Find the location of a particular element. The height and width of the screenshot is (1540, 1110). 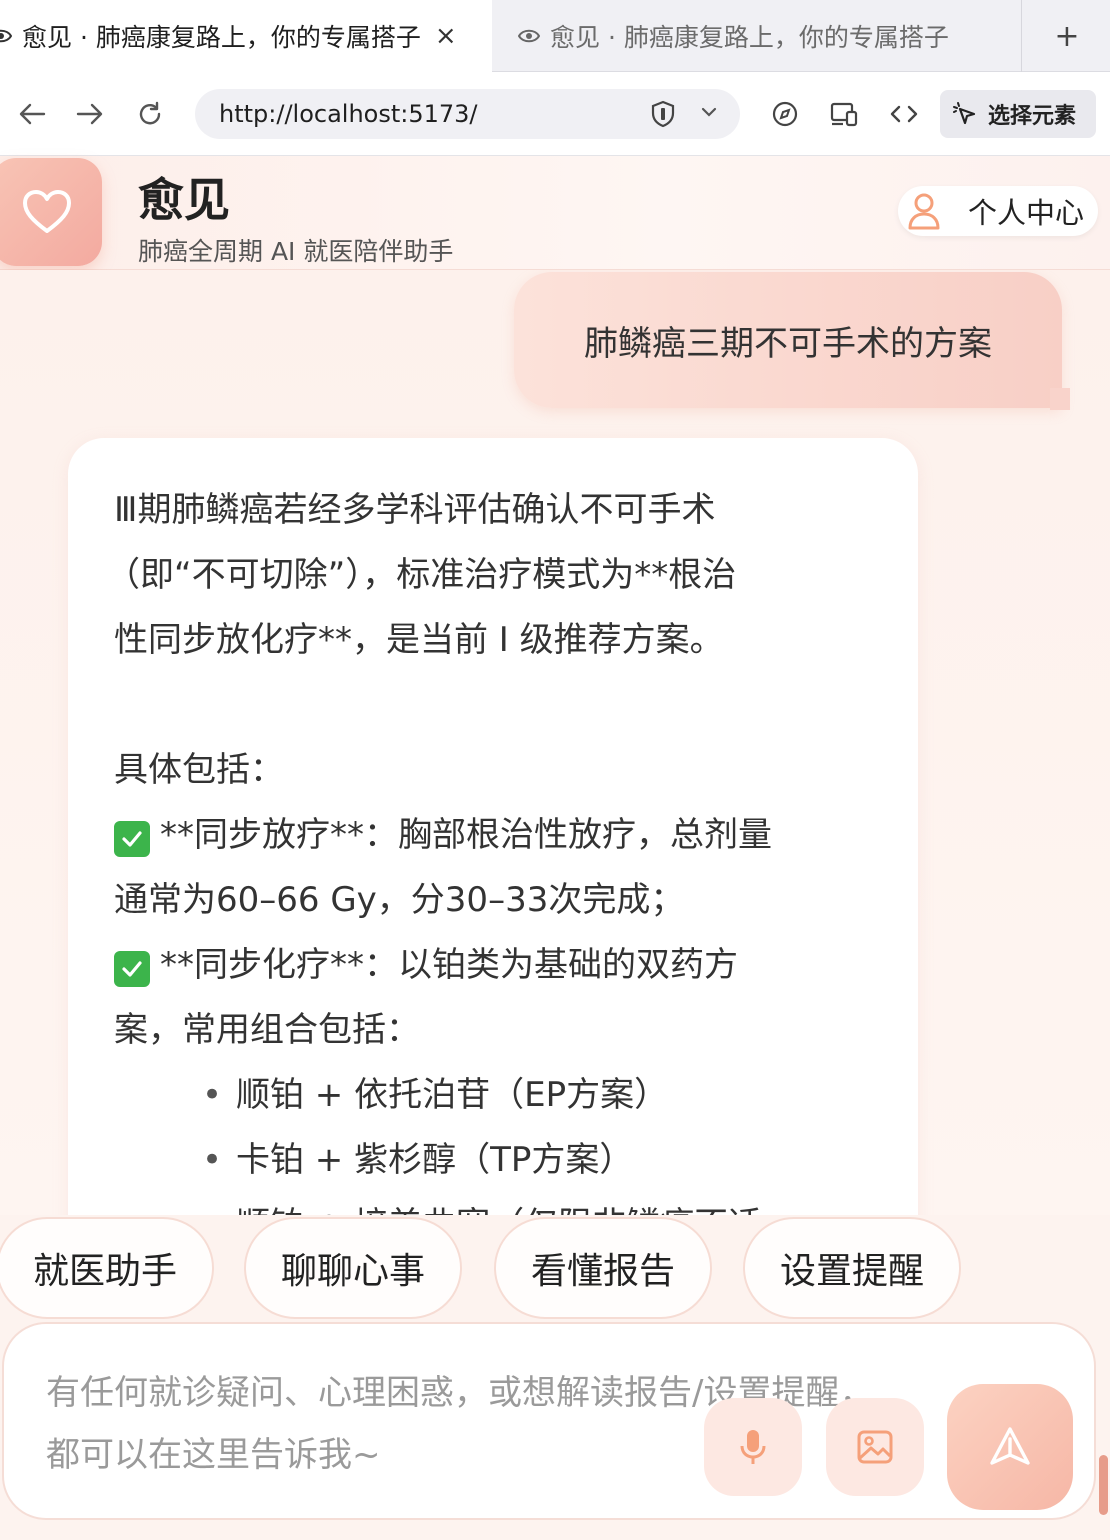

quick-action-set-reminder: 设置提醒 is located at coordinates (852, 1268).